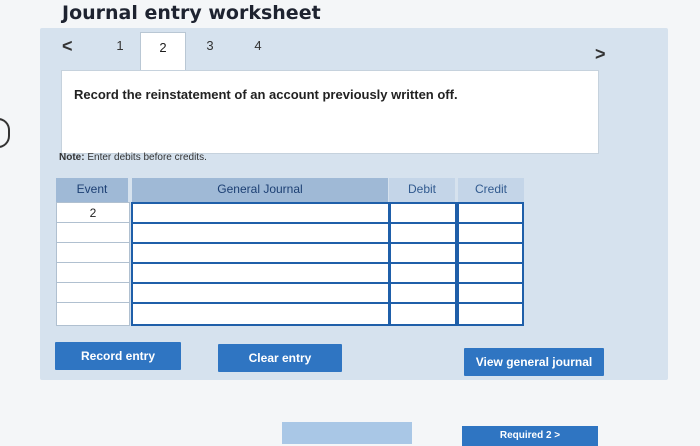 This screenshot has width=700, height=446. I want to click on next-tab-button: >, so click(600, 54).